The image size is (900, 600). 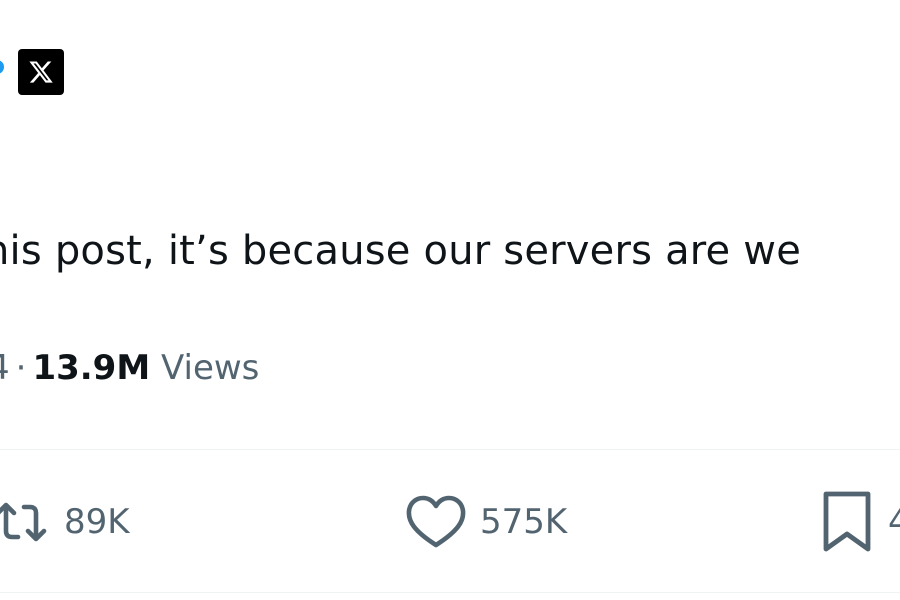 I want to click on views-label: Views, so click(x=210, y=368).